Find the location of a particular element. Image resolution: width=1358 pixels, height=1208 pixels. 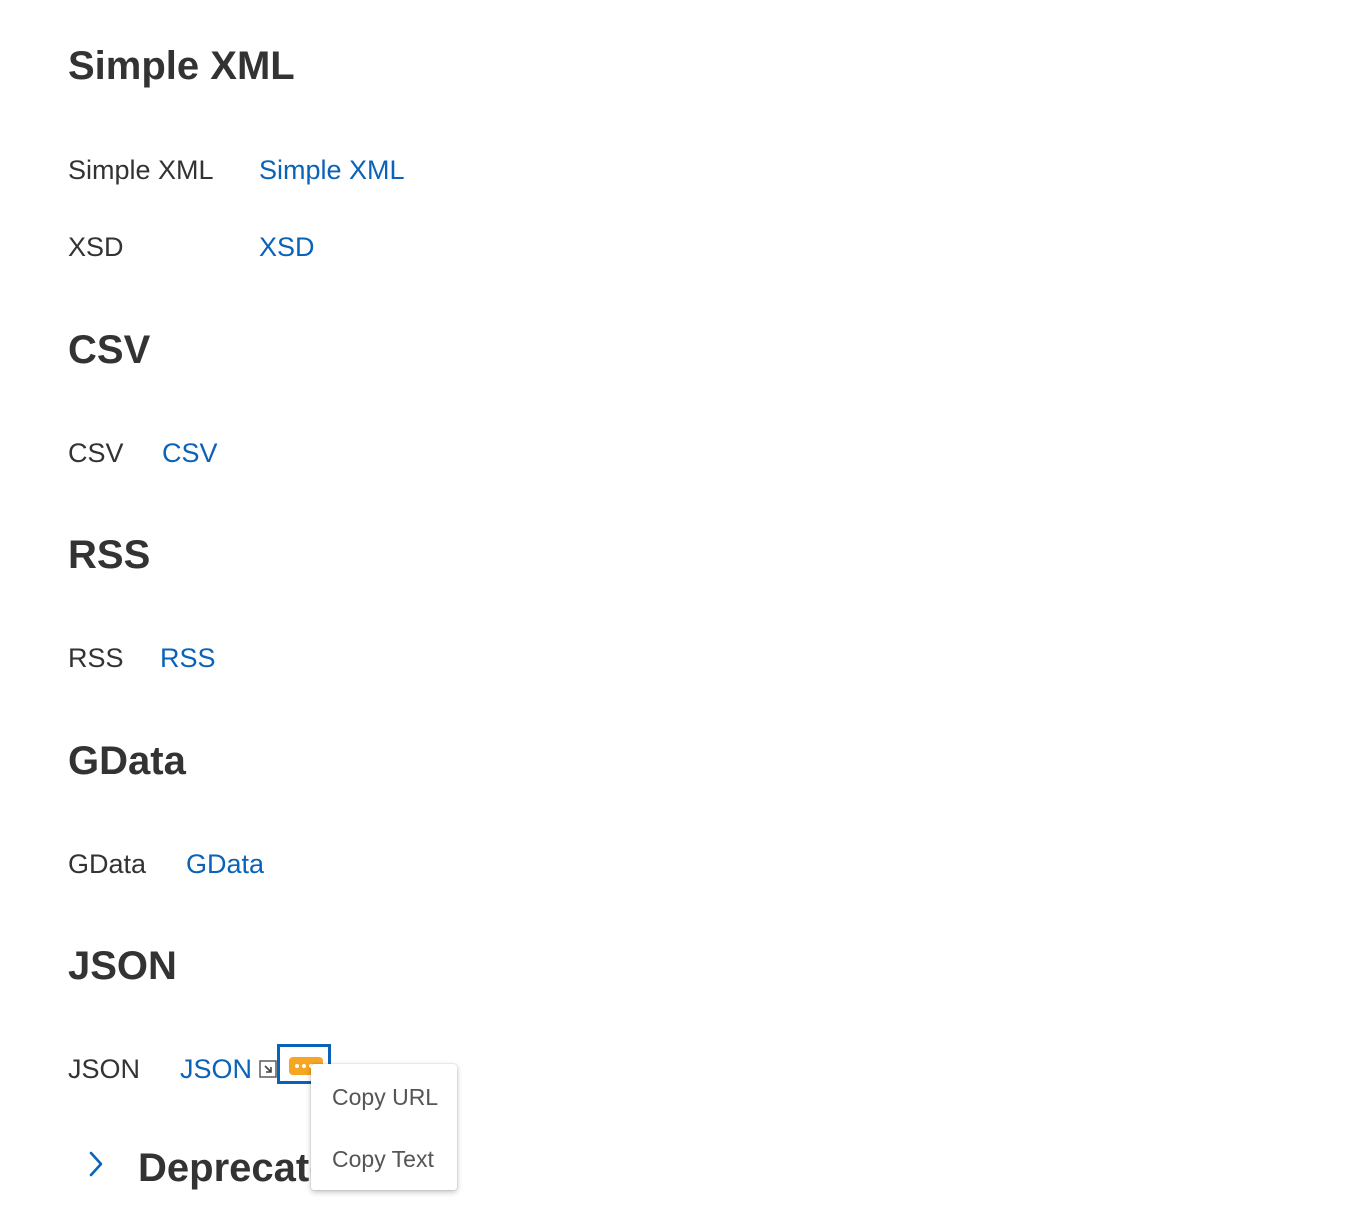

row-label-json: JSON is located at coordinates (104, 1069).